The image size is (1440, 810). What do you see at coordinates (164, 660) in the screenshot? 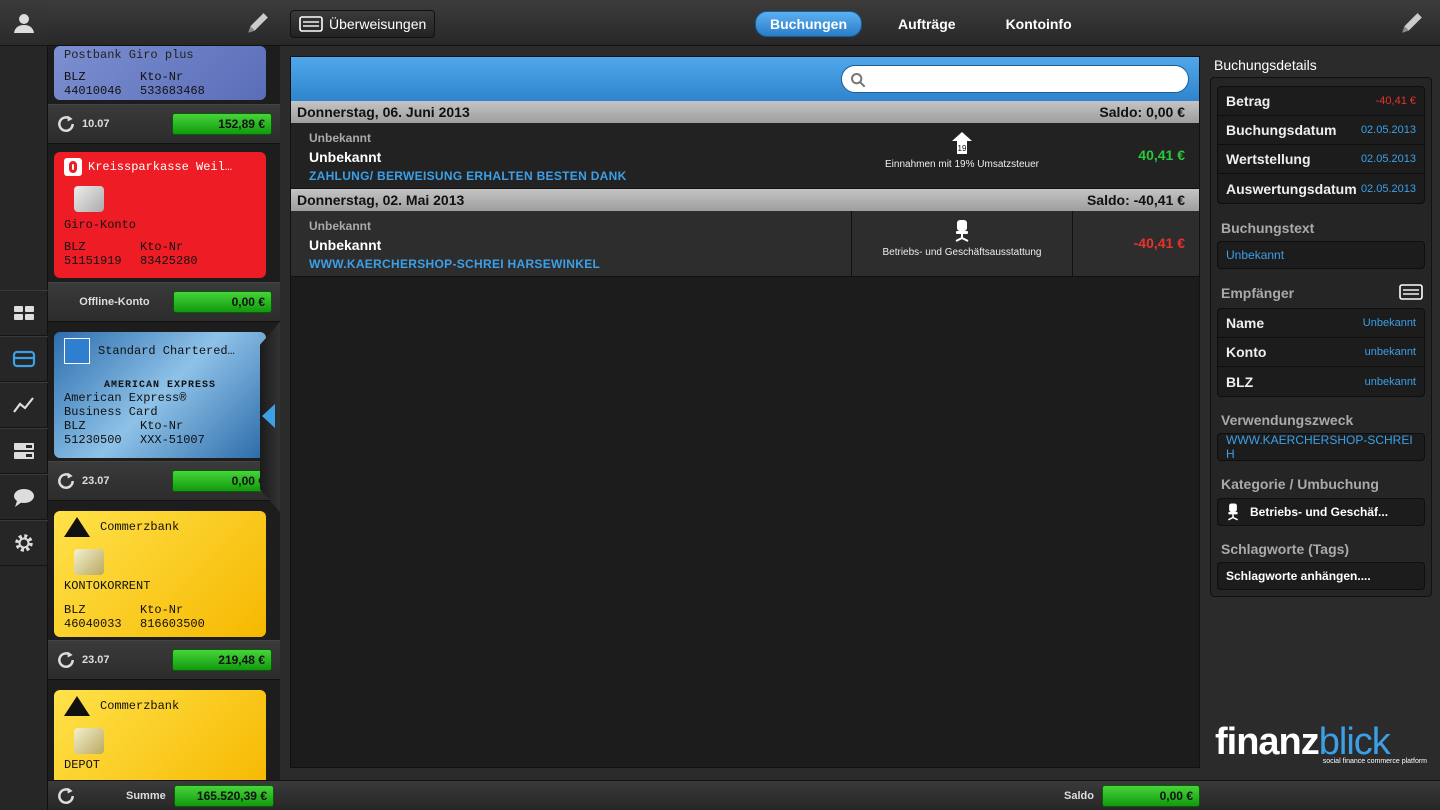
I see `account-balance-bar: 23.07 219,48 €` at bounding box center [164, 660].